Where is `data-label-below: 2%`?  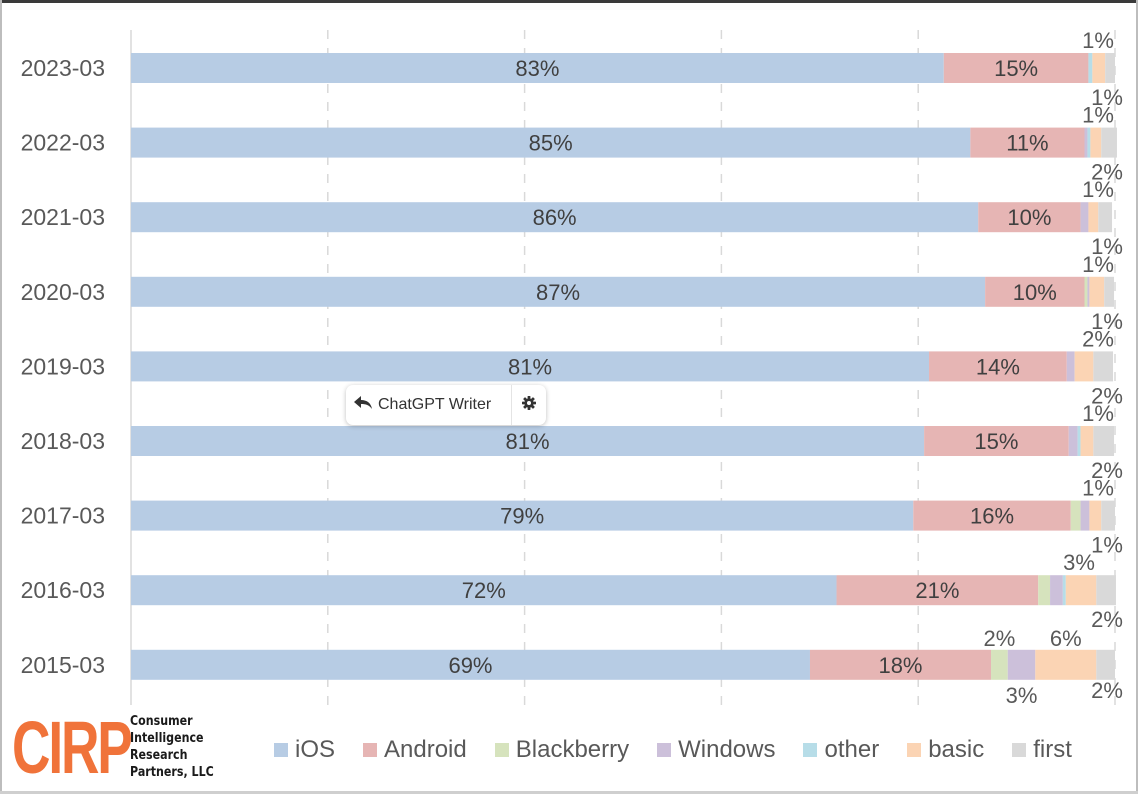 data-label-below: 2% is located at coordinates (1107, 619).